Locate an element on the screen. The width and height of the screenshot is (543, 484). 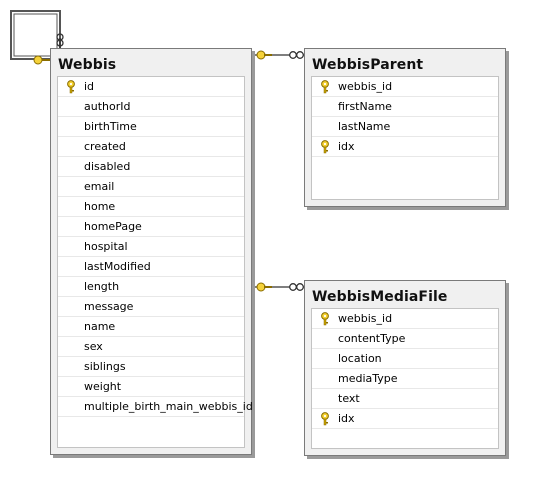
column-row: lastName is located at coordinates (405, 127).